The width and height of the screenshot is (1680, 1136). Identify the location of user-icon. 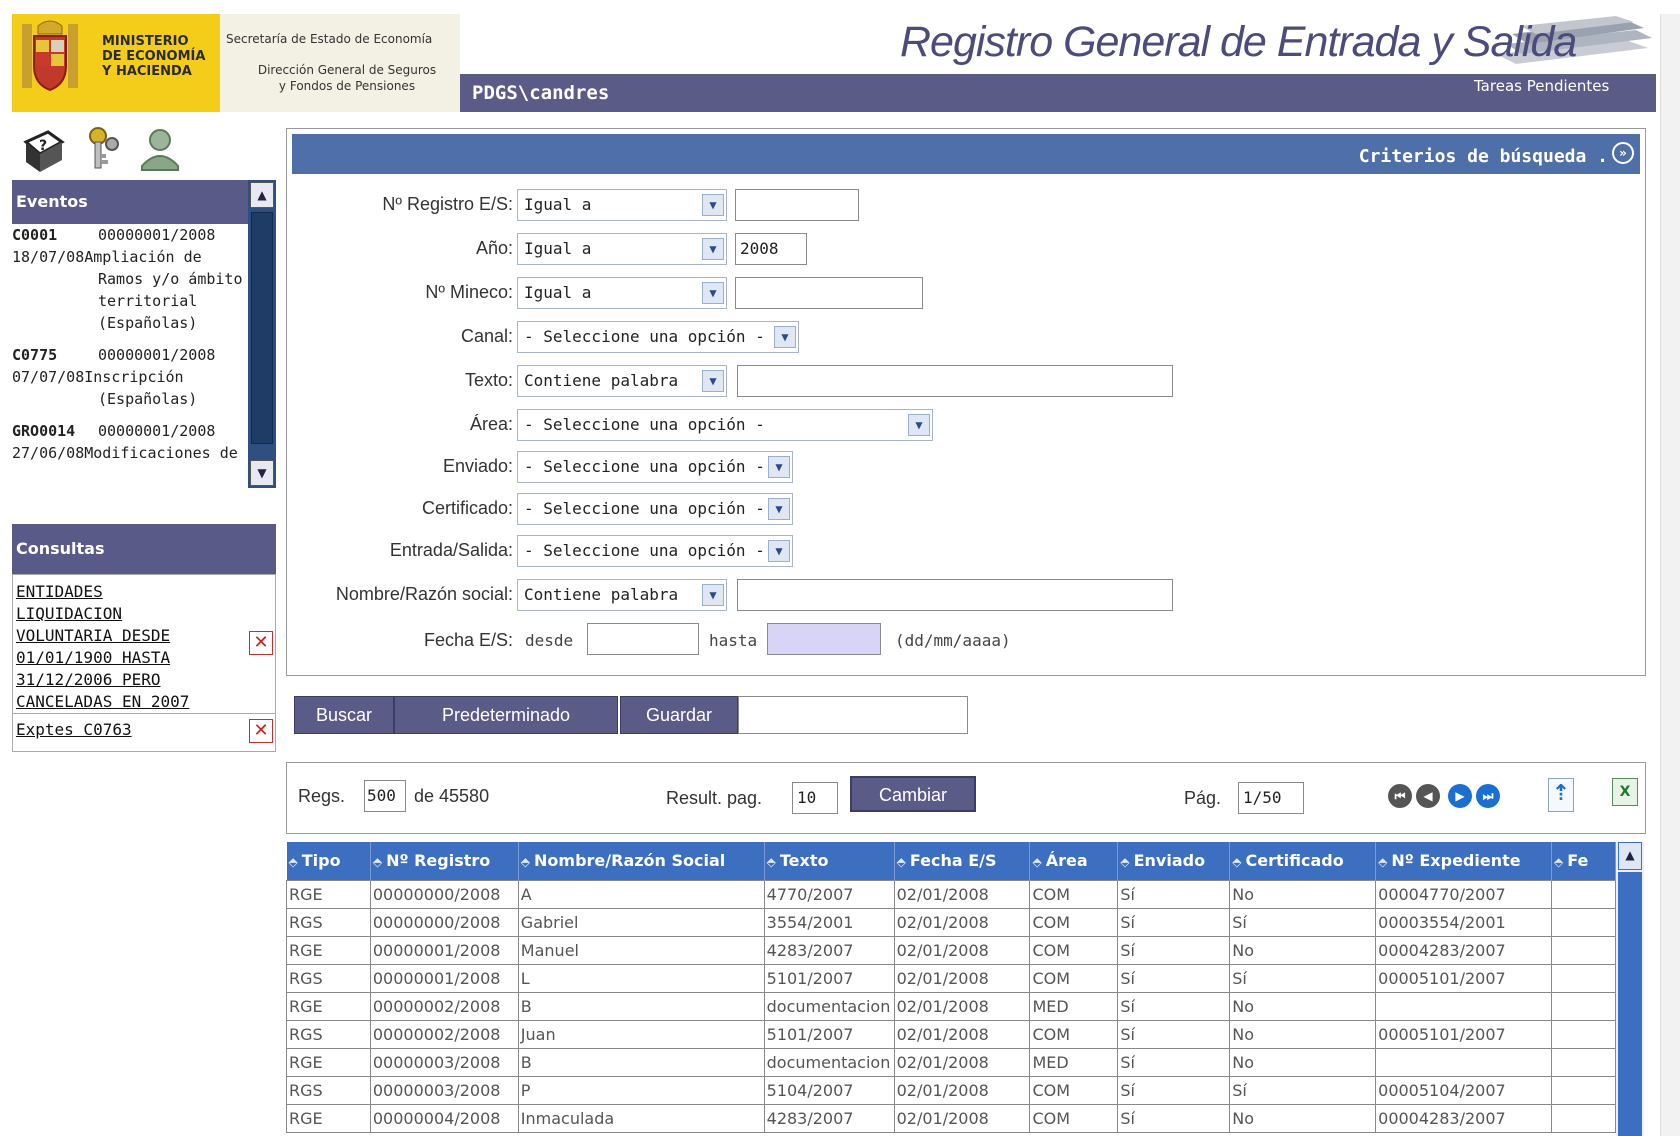
(160, 149).